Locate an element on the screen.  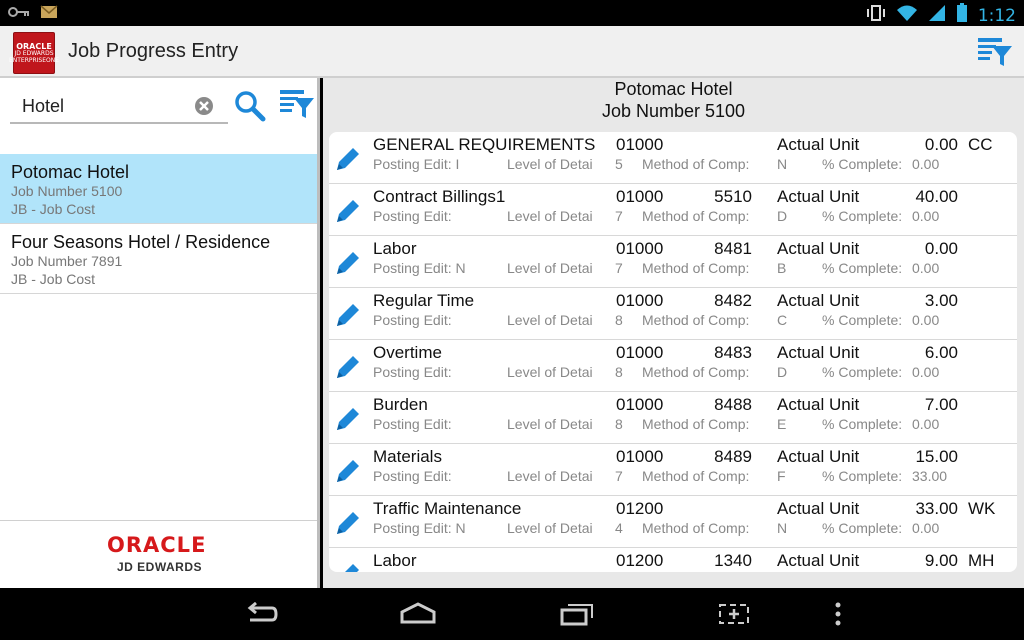
unit-of-measure: WK is located at coordinates (982, 508).